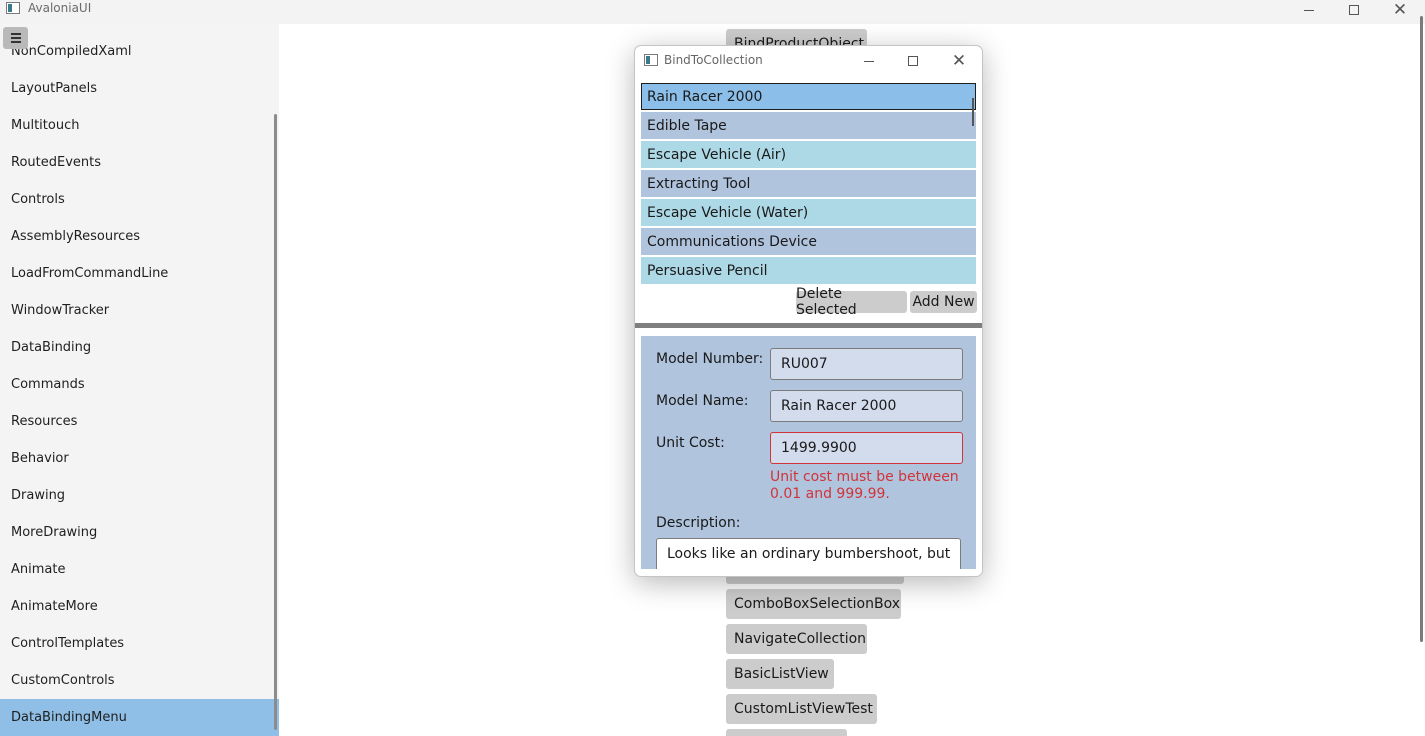 Image resolution: width=1425 pixels, height=736 pixels. Describe the element at coordinates (139, 347) in the screenshot. I see `sidebar-item-databinding: DataBinding` at that location.